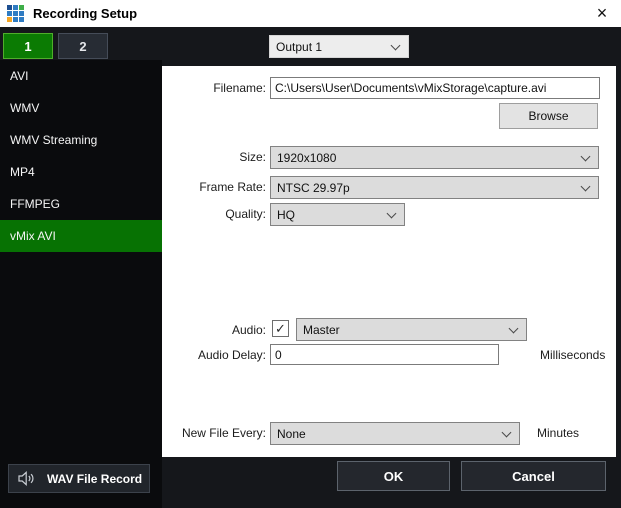 This screenshot has height=508, width=621. I want to click on wav-file-record-label: WAV File Record, so click(95, 478).